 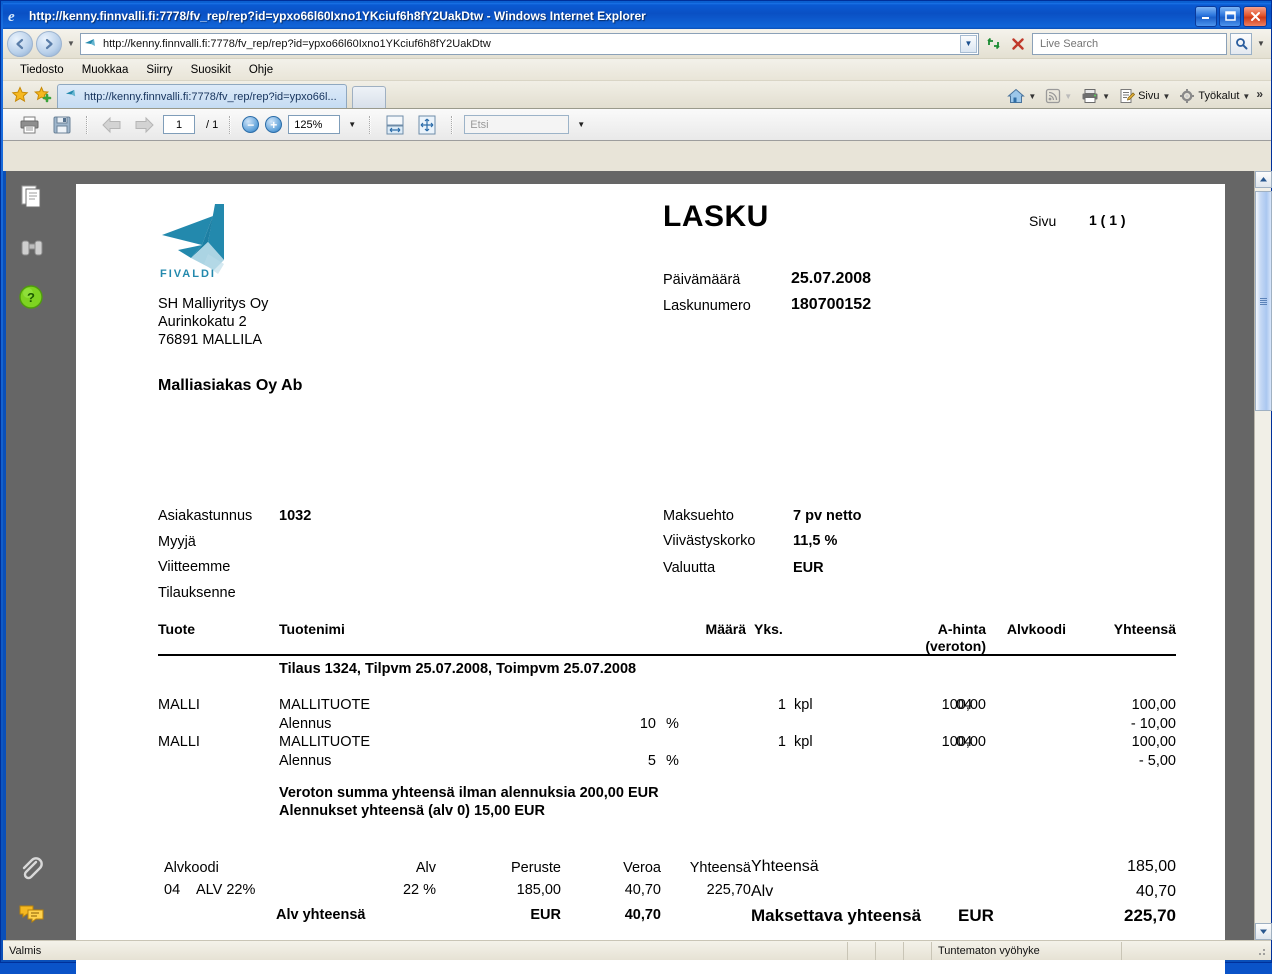 I want to click on pdf-sidebar: ?, so click(x=29, y=555).